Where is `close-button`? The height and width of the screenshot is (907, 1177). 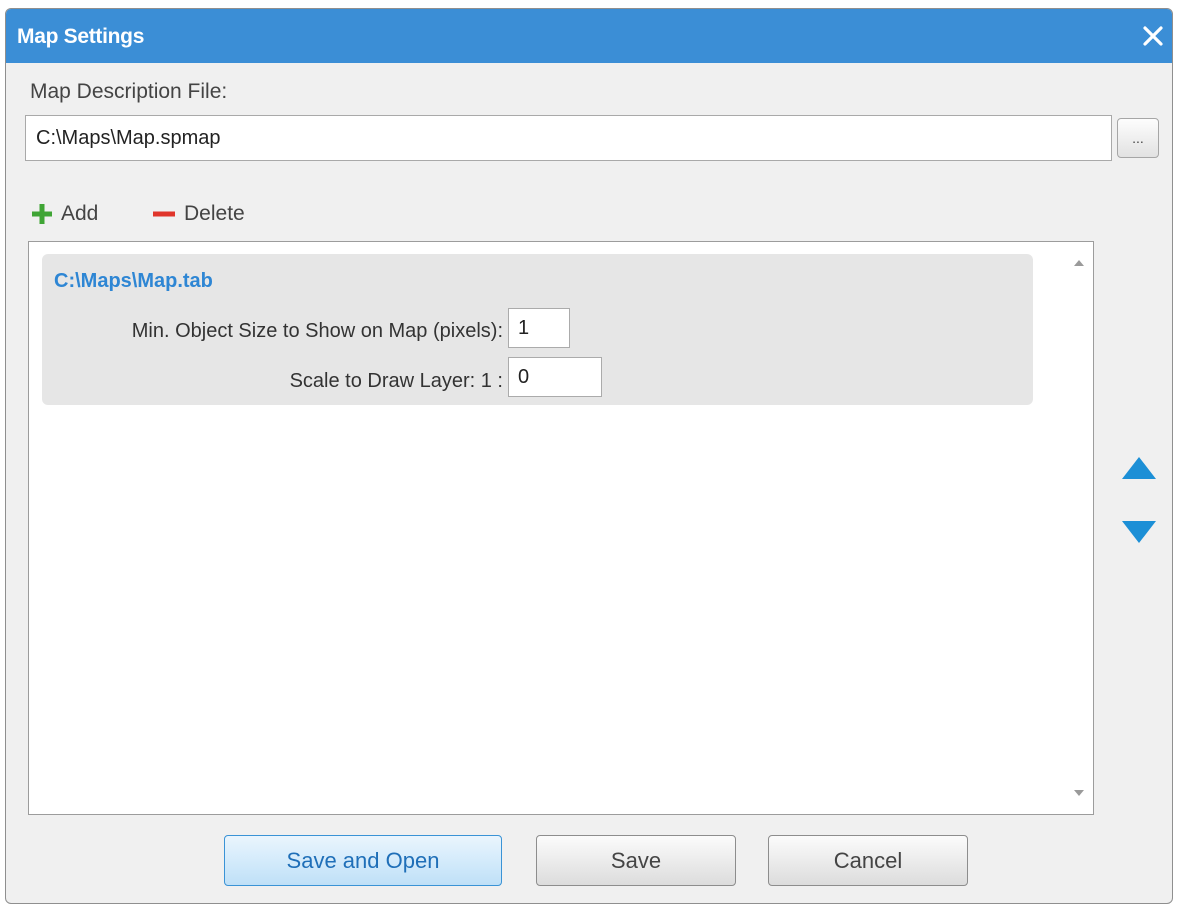 close-button is located at coordinates (1153, 36).